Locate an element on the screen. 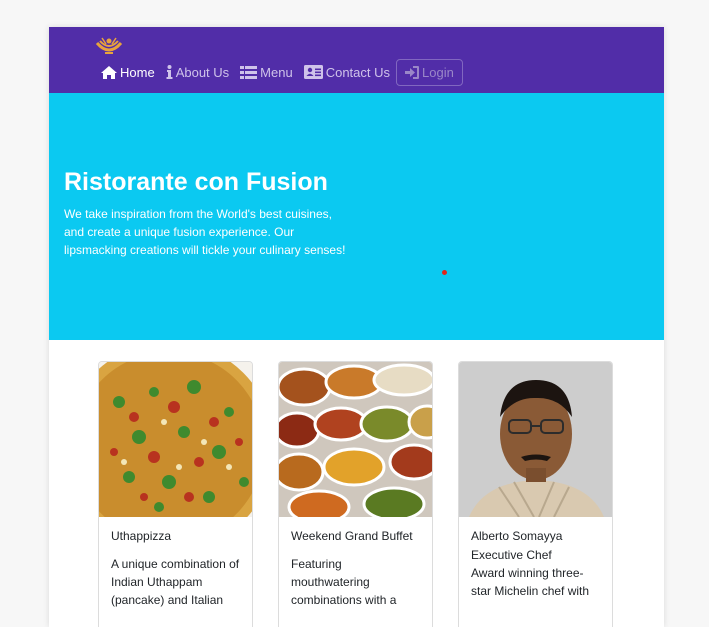 The height and width of the screenshot is (627, 709). hero-title: Ristorante con Fusion is located at coordinates (196, 182).